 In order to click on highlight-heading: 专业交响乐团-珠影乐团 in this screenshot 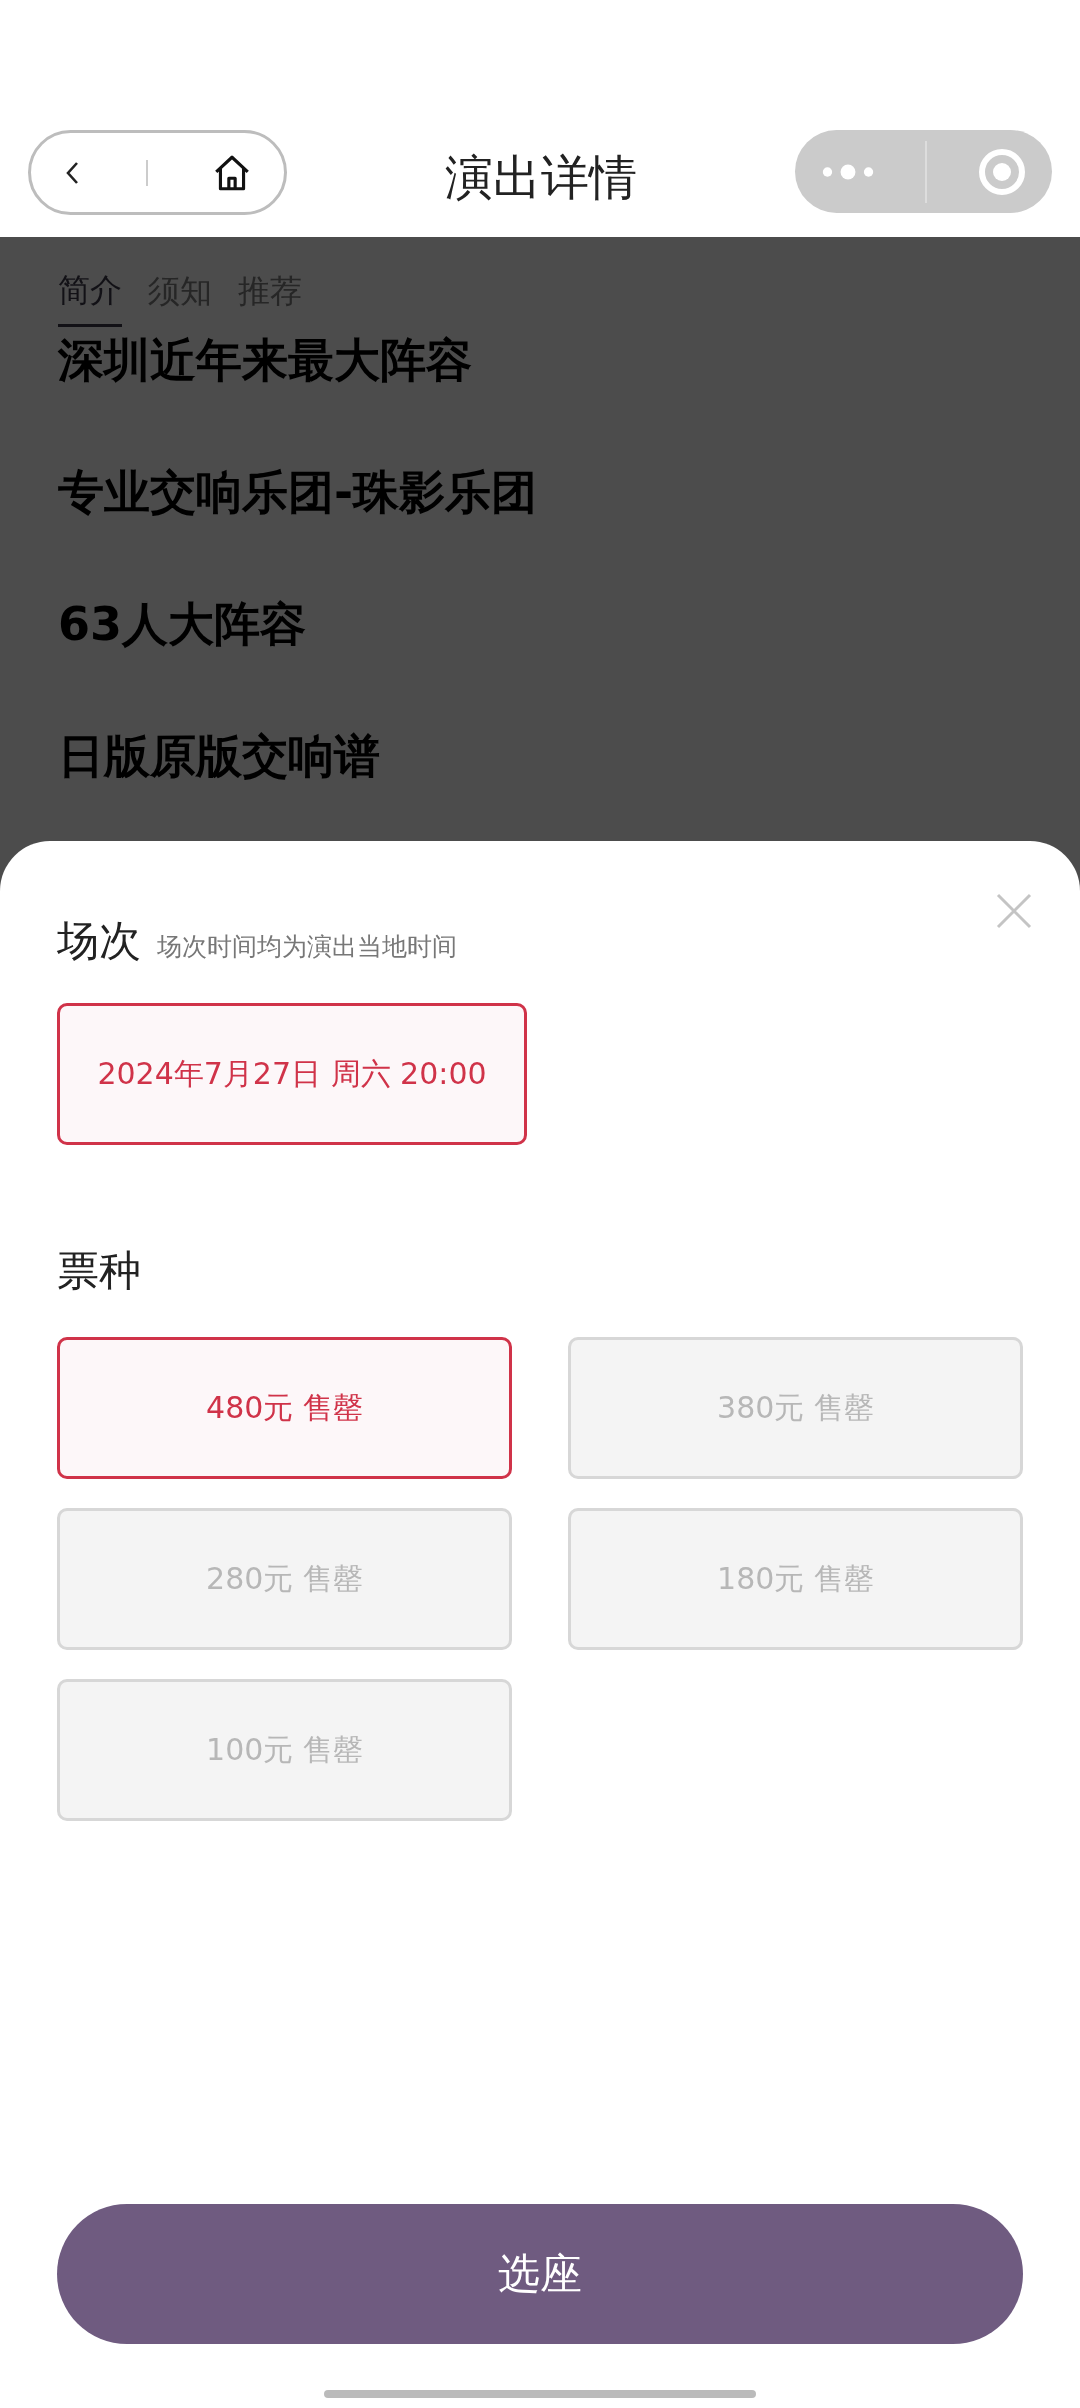, I will do `click(298, 492)`.